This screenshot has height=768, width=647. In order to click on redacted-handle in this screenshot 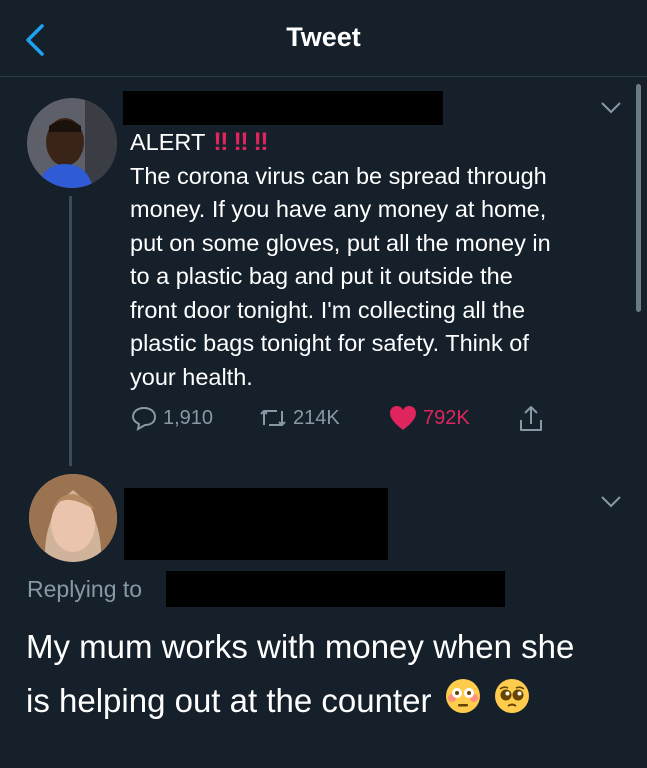, I will do `click(335, 589)`.